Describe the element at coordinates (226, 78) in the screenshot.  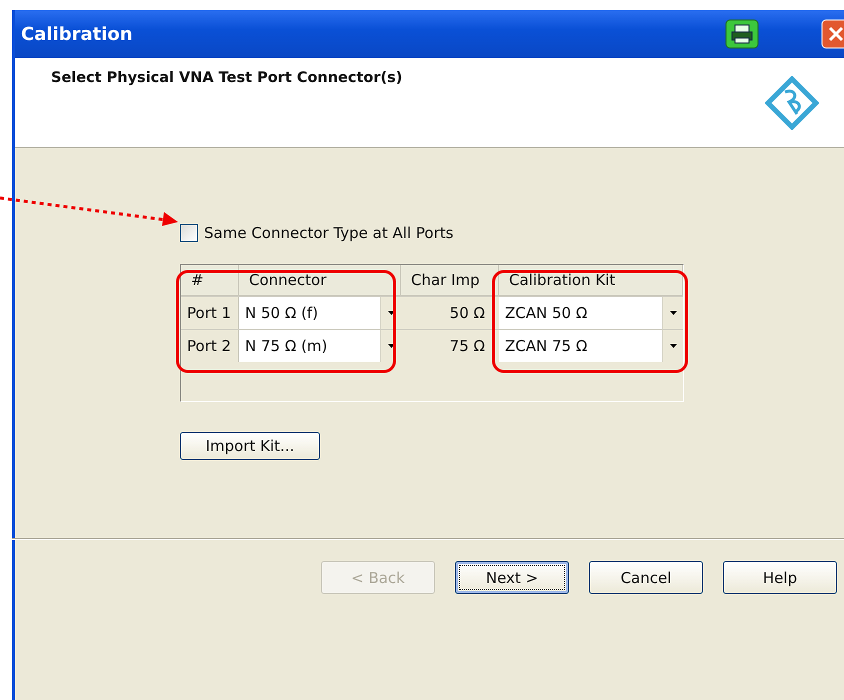
I see `page-heading: Select Physical VNA Test Port Connector(s)` at that location.